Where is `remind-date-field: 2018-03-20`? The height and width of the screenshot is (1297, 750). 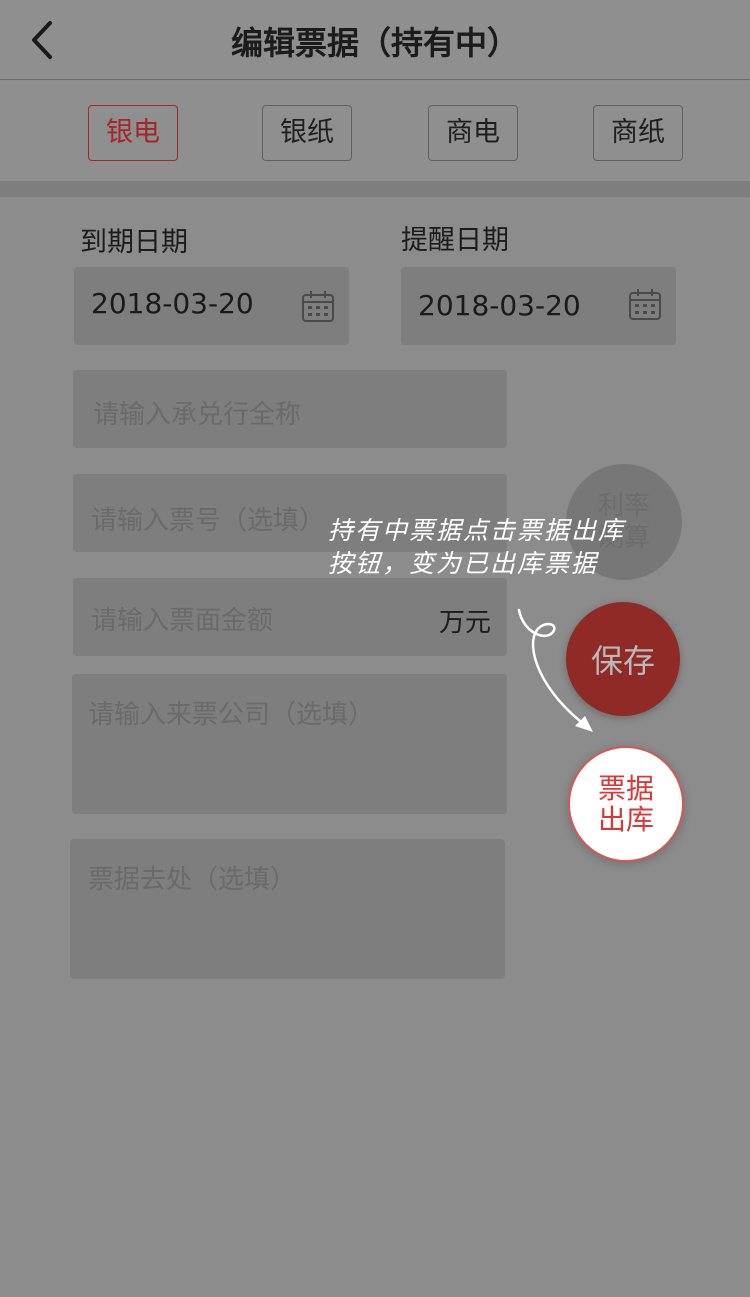 remind-date-field: 2018-03-20 is located at coordinates (538, 306).